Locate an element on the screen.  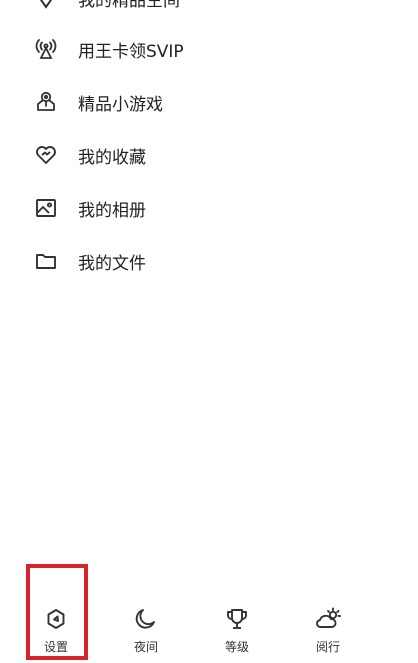
menu-item-svip: 用王卡领SVIP is located at coordinates (212, 49).